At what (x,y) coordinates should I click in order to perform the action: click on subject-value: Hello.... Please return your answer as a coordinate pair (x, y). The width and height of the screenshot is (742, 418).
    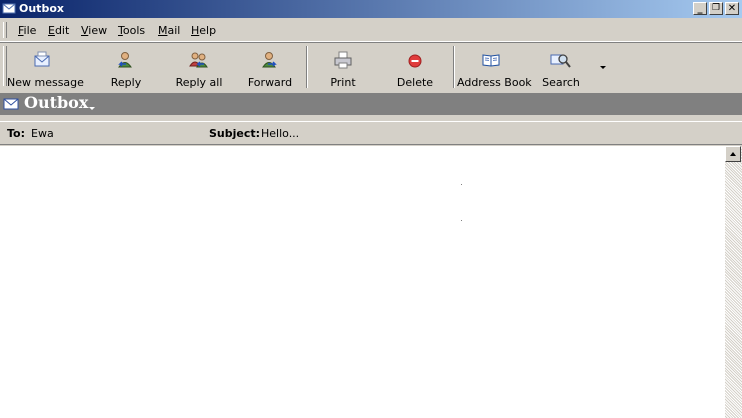
    Looking at the image, I should click on (280, 133).